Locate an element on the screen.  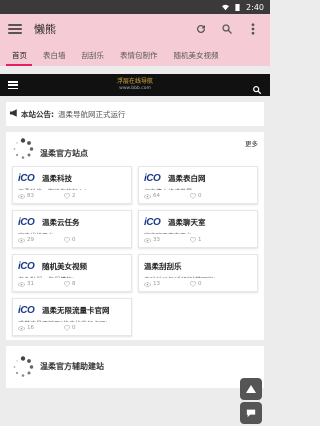
chat-icon is located at coordinates (251, 413).